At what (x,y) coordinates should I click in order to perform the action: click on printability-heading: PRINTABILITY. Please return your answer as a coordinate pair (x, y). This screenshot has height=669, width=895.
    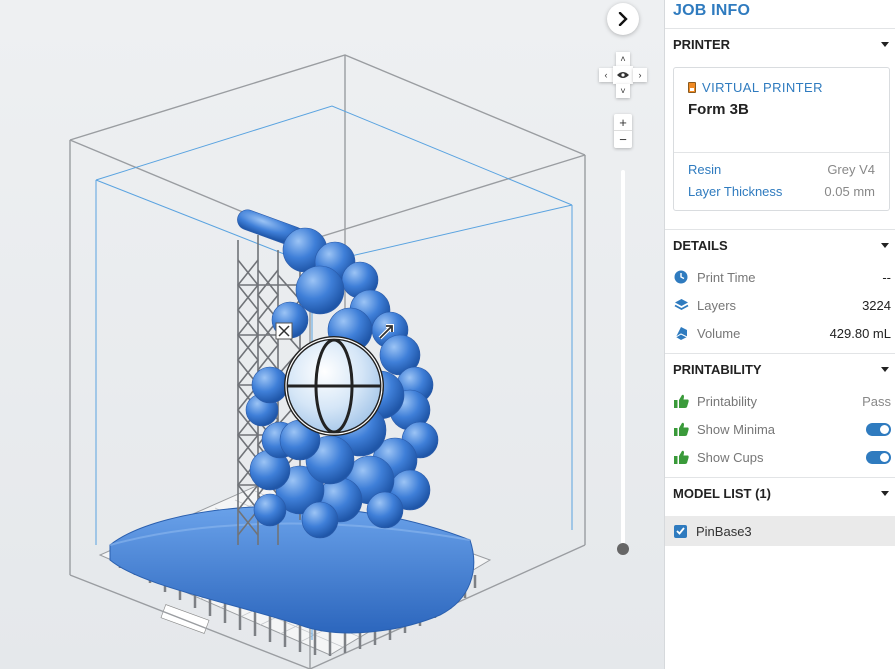
    Looking at the image, I should click on (717, 369).